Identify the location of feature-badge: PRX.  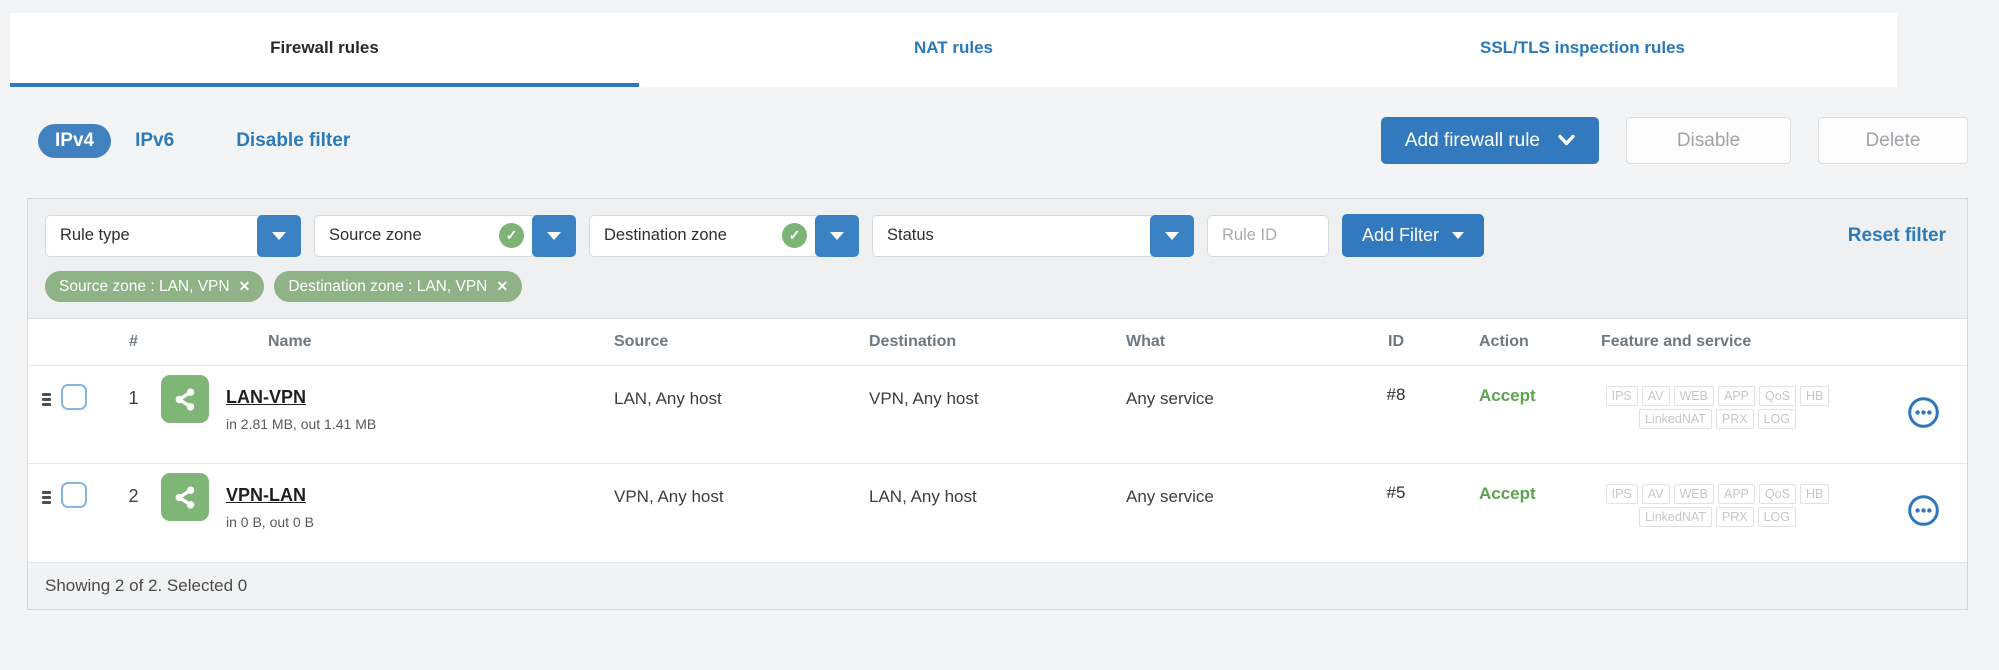
(1734, 419).